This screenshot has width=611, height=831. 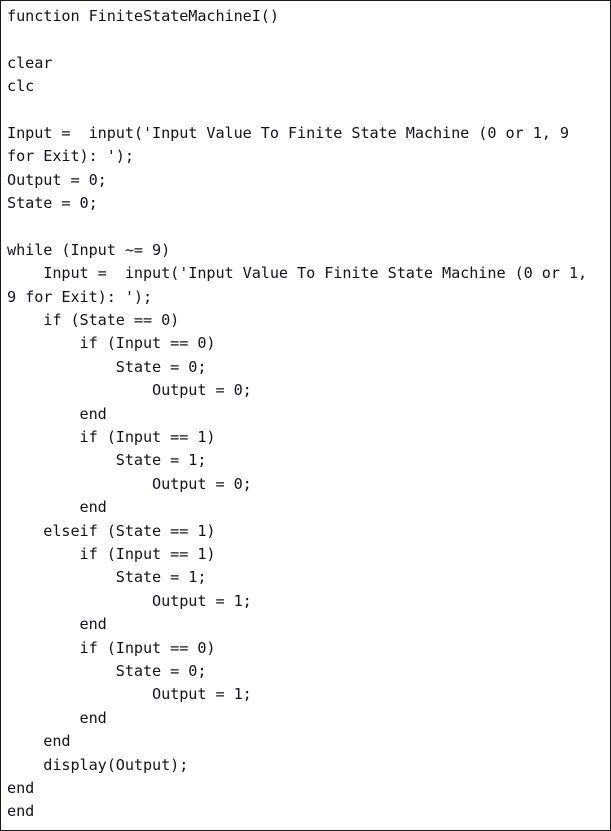 I want to click on code-line: function FiniteStateMachineI(), so click(x=143, y=16).